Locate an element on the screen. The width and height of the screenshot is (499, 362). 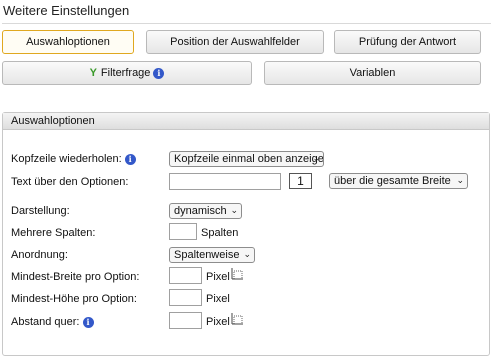
kopfzeile-label-text: Kopfzeile wiederholen: is located at coordinates (66, 159).